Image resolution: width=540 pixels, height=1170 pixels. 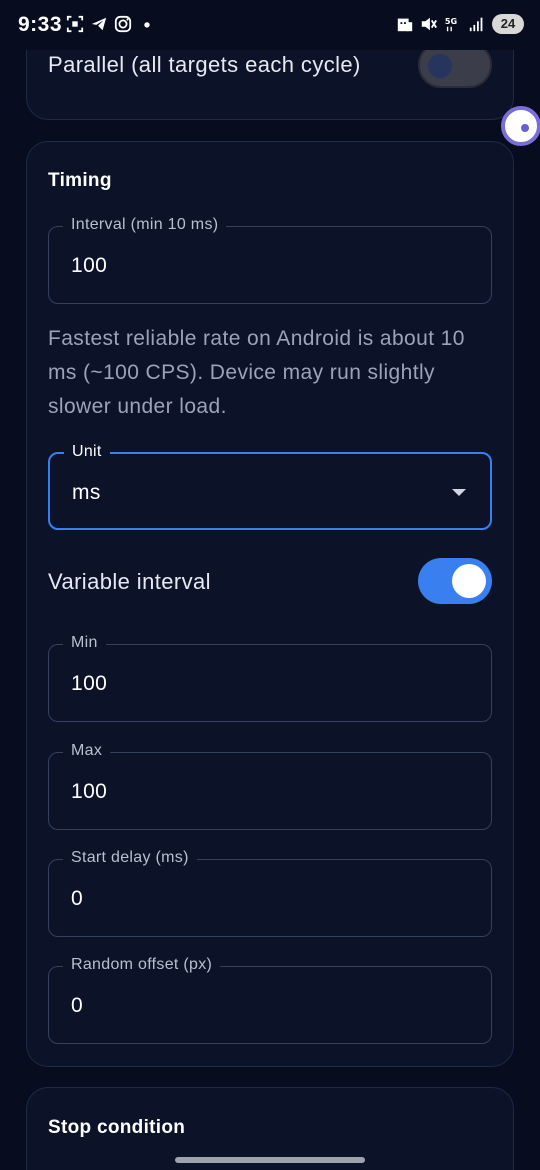 What do you see at coordinates (270, 486) in the screenshot?
I see `unit-dropdown: Unit ms` at bounding box center [270, 486].